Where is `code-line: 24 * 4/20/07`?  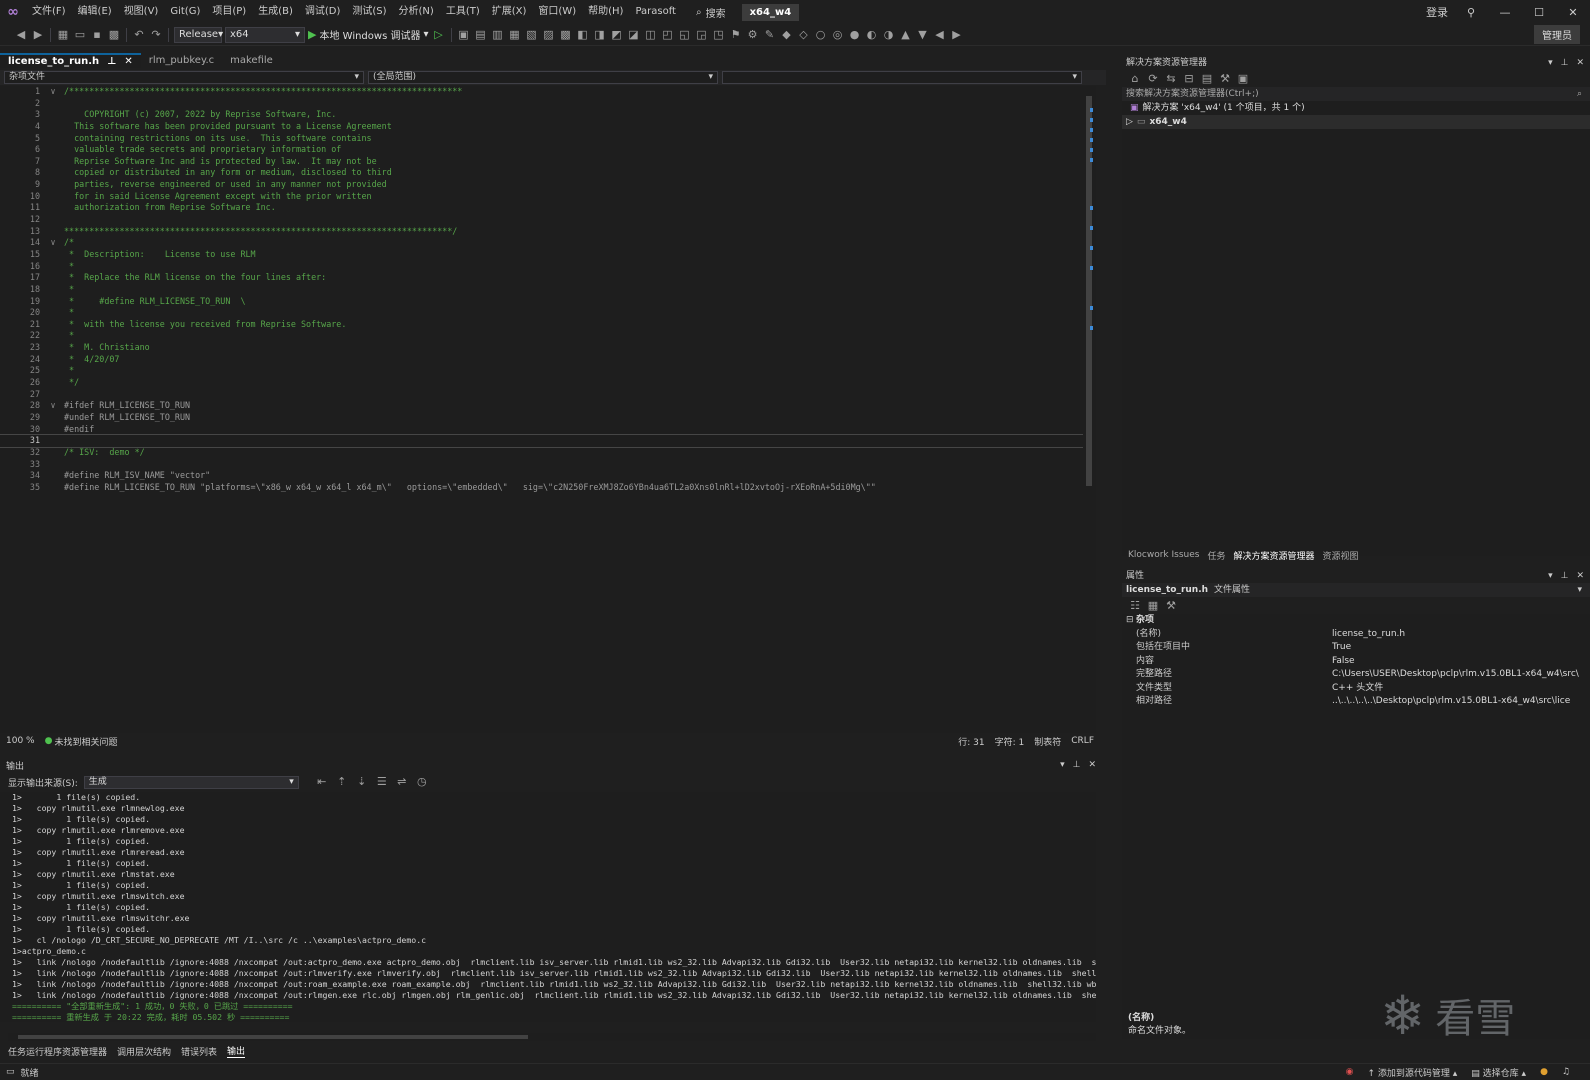
code-line: 24 * 4/20/07 is located at coordinates (548, 360).